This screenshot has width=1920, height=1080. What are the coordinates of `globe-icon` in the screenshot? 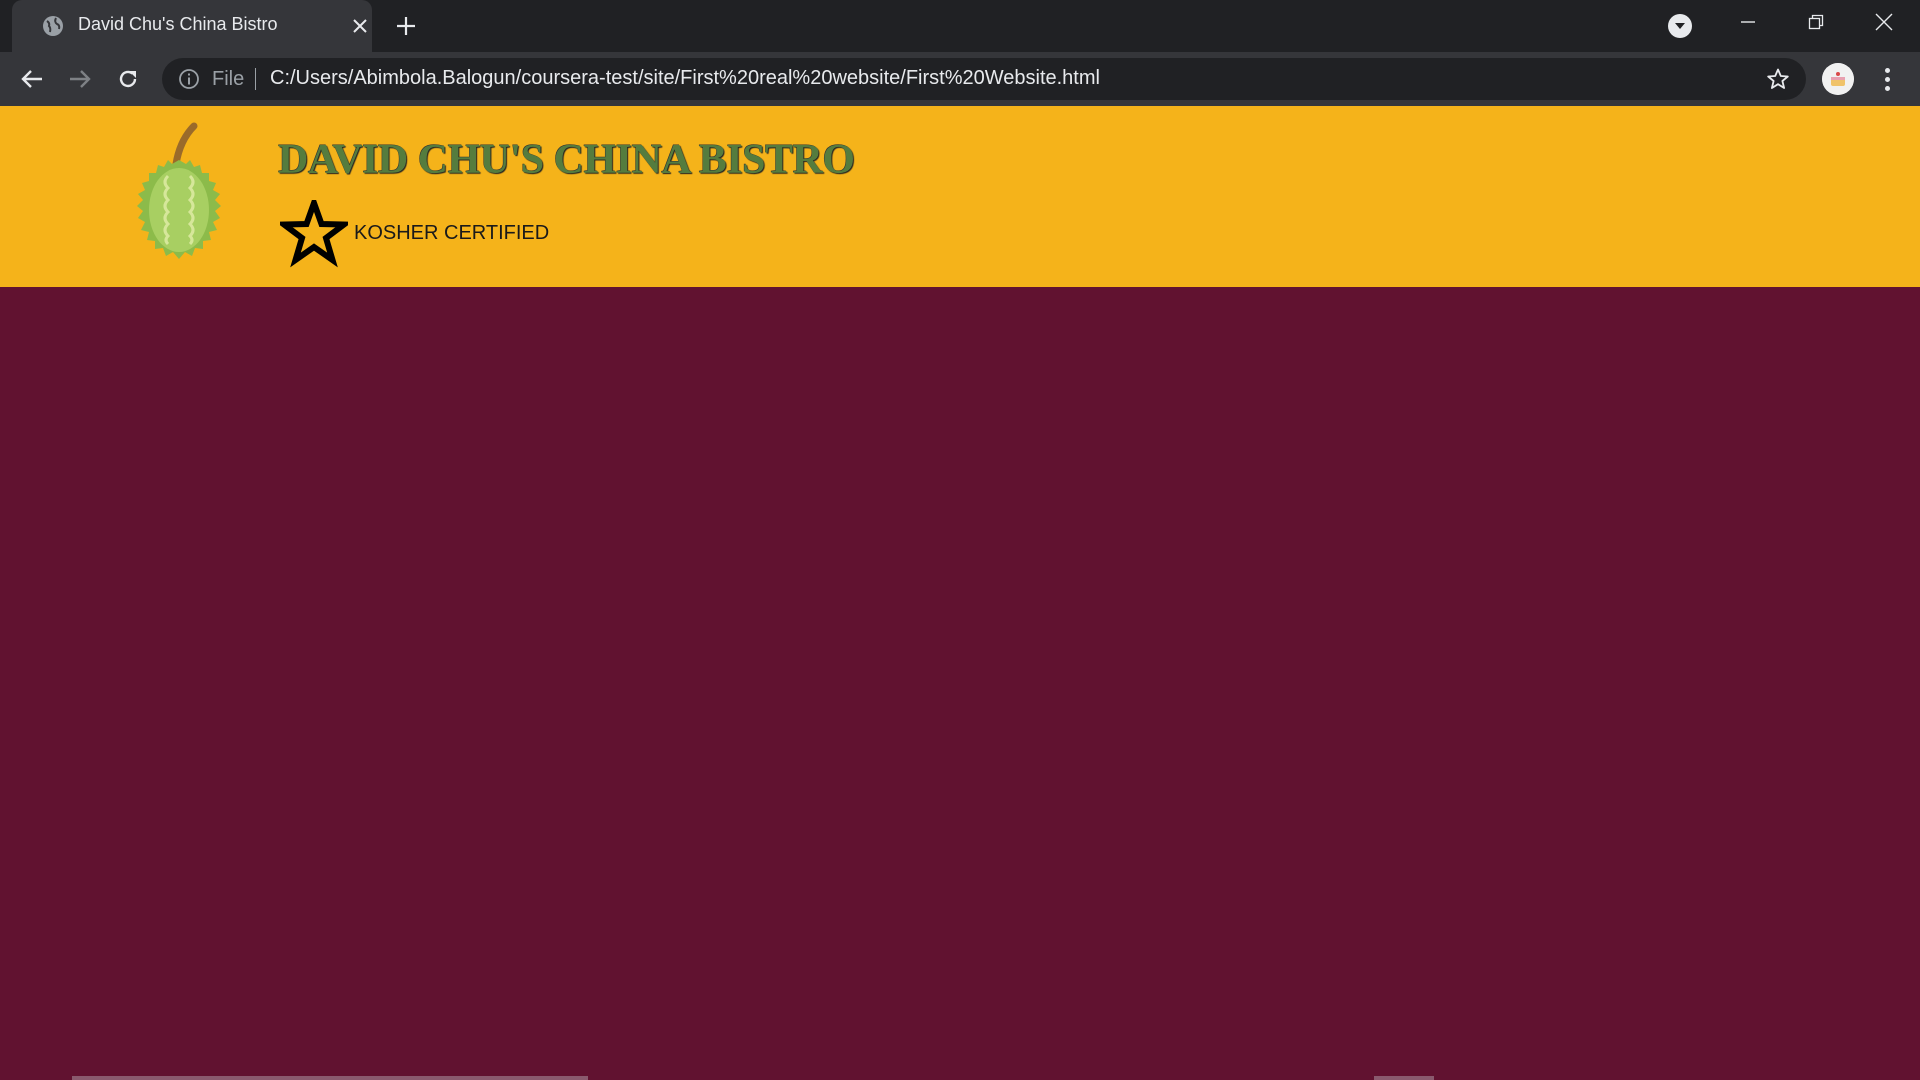 It's located at (53, 26).